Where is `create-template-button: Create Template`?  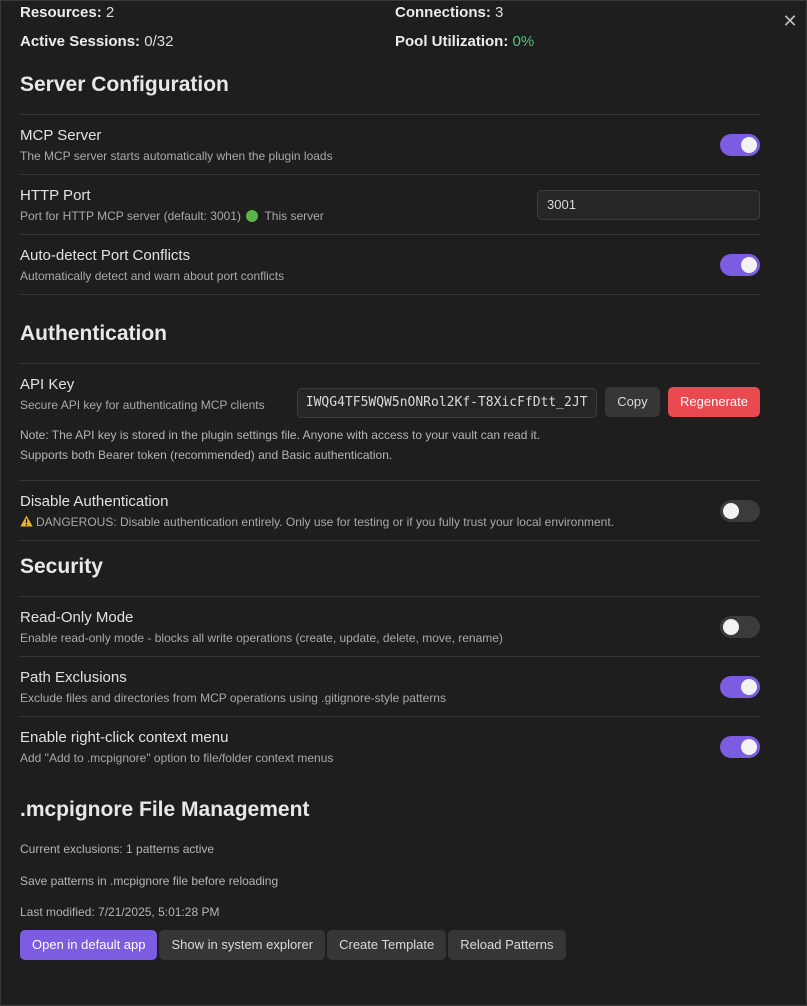 create-template-button: Create Template is located at coordinates (387, 945).